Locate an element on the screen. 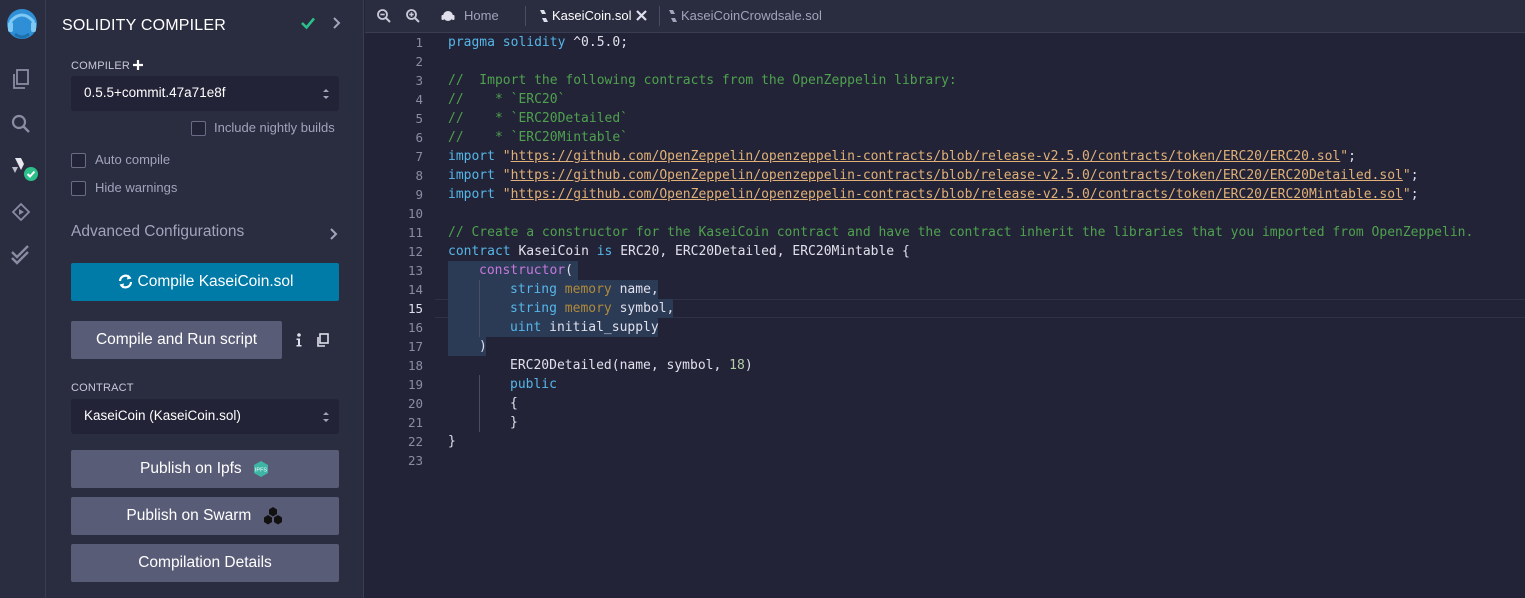  ipfs-icon: IPFS is located at coordinates (261, 468).